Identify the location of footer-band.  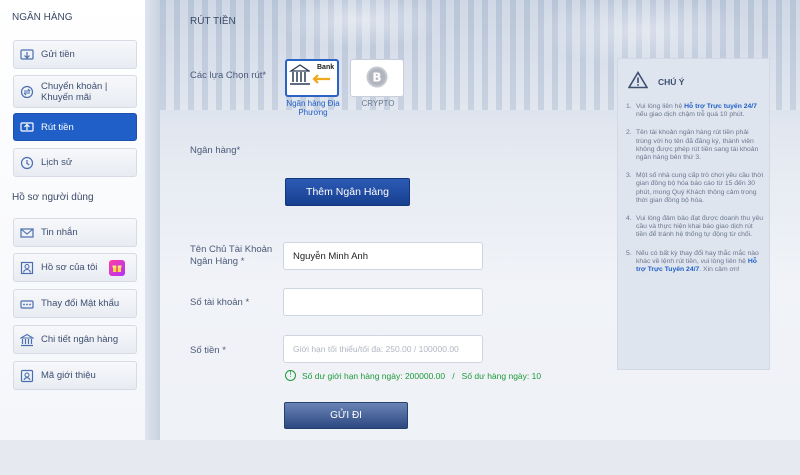
(400, 457).